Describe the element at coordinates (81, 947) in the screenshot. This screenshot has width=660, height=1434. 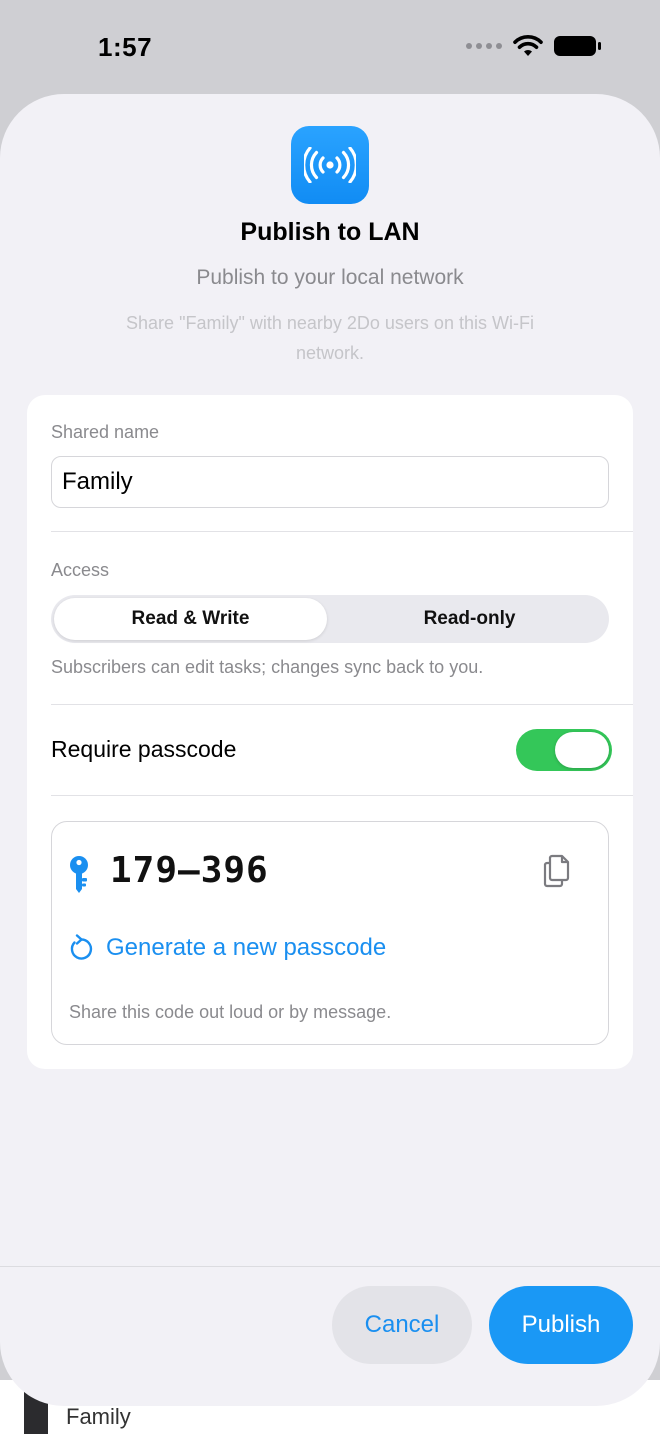
I see `refresh-icon` at that location.